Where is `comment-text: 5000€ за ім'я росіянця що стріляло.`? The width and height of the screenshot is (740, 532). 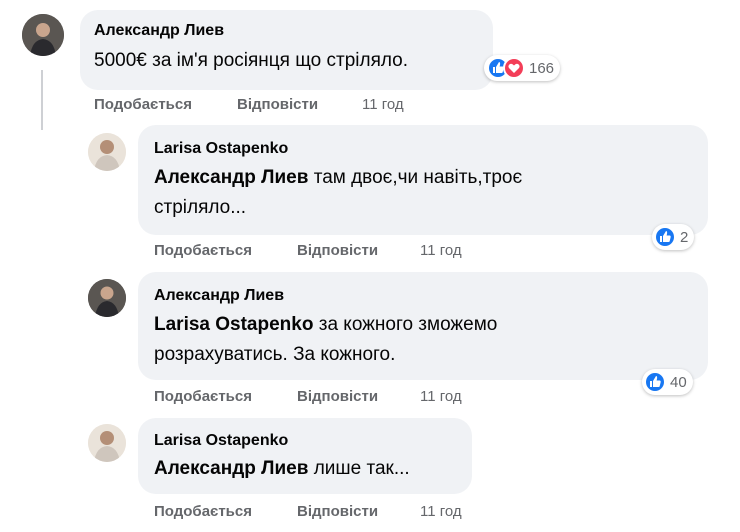 comment-text: 5000€ за ім'я росіянця що стріляло. is located at coordinates (251, 60).